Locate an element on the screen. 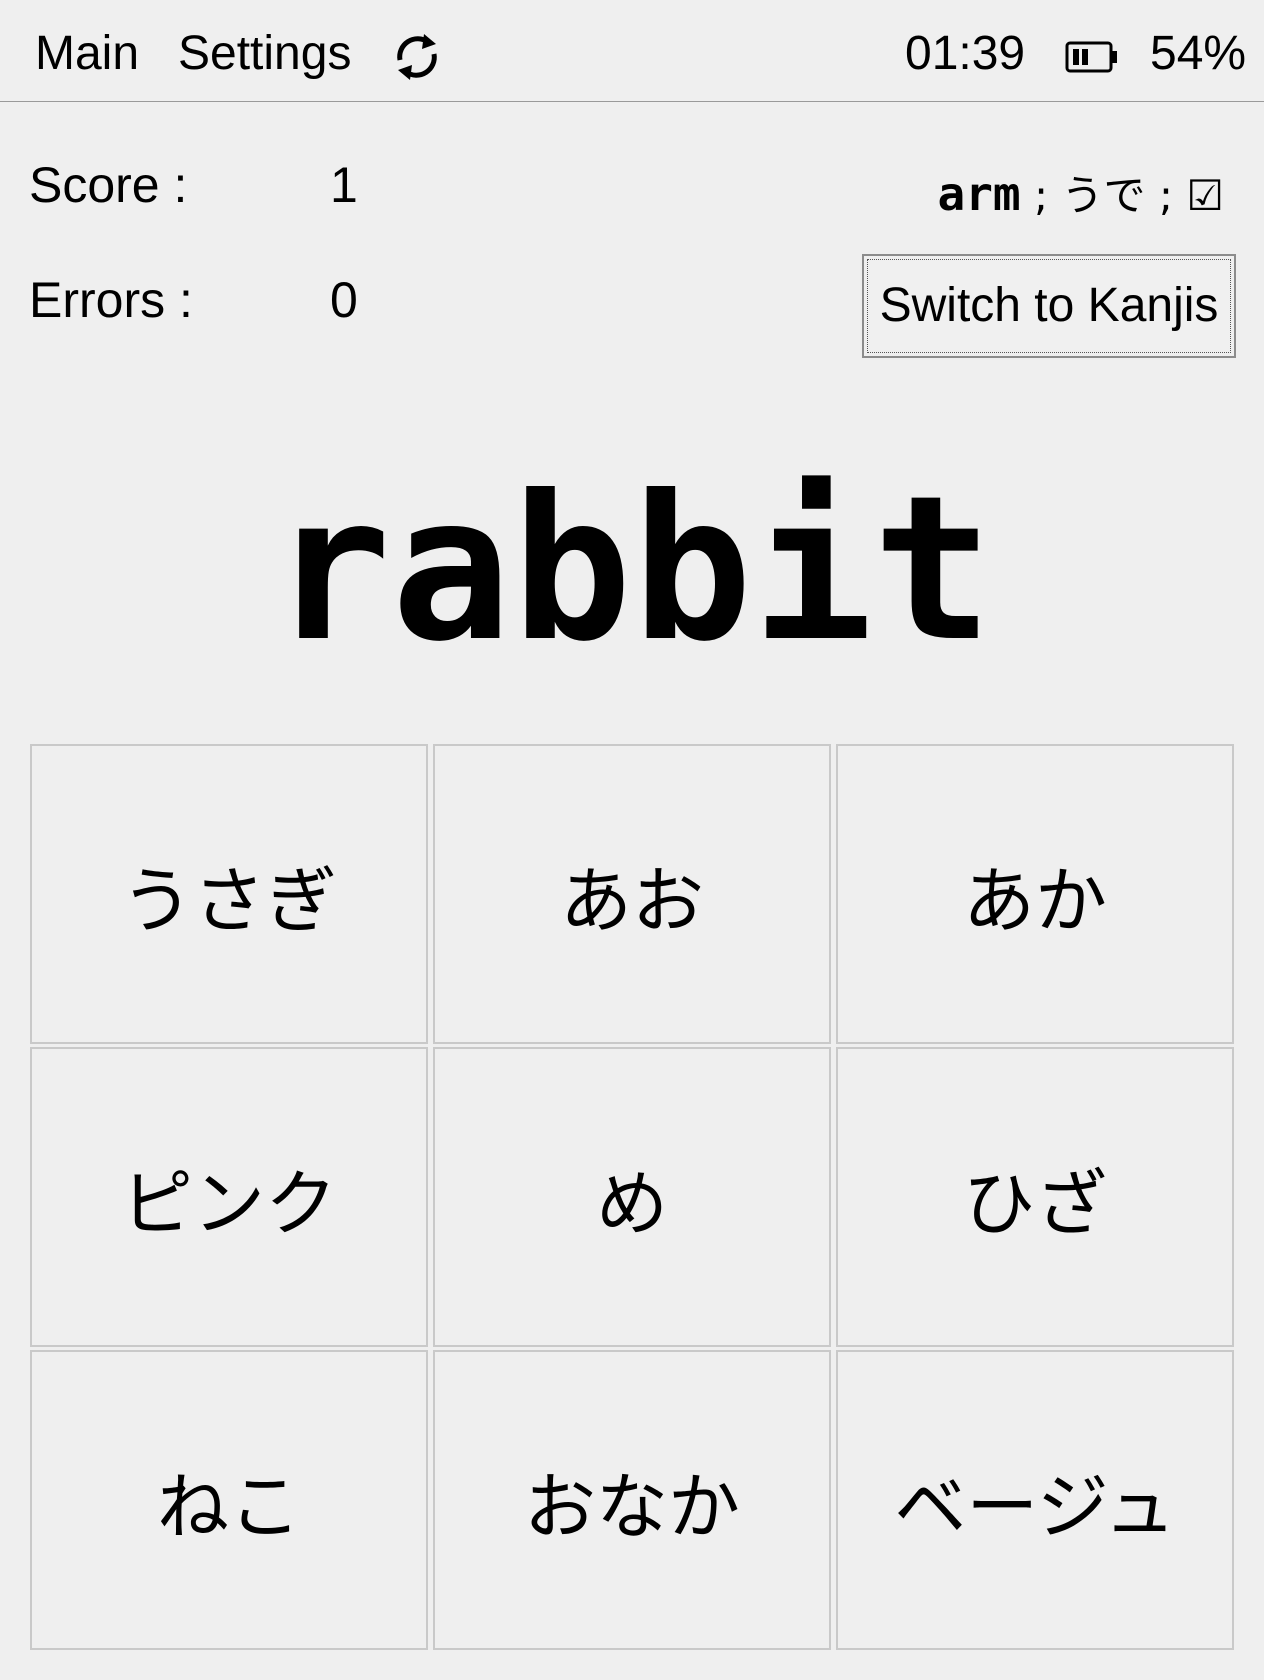 This screenshot has width=1264, height=1680. question-word: rabbit is located at coordinates (632, 569).